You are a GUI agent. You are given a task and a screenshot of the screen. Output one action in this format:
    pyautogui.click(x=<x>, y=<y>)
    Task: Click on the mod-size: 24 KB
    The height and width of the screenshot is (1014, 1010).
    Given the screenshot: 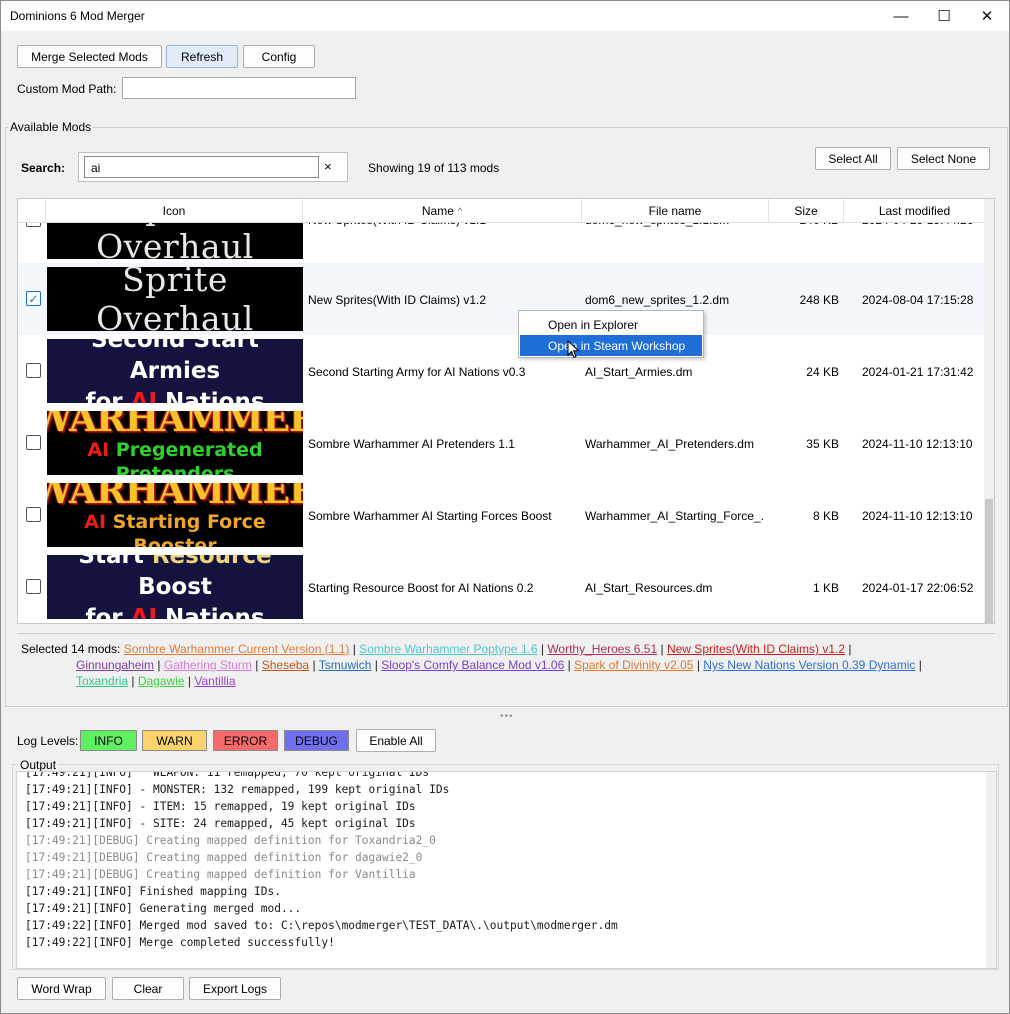 What is the action you would take?
    pyautogui.click(x=822, y=372)
    